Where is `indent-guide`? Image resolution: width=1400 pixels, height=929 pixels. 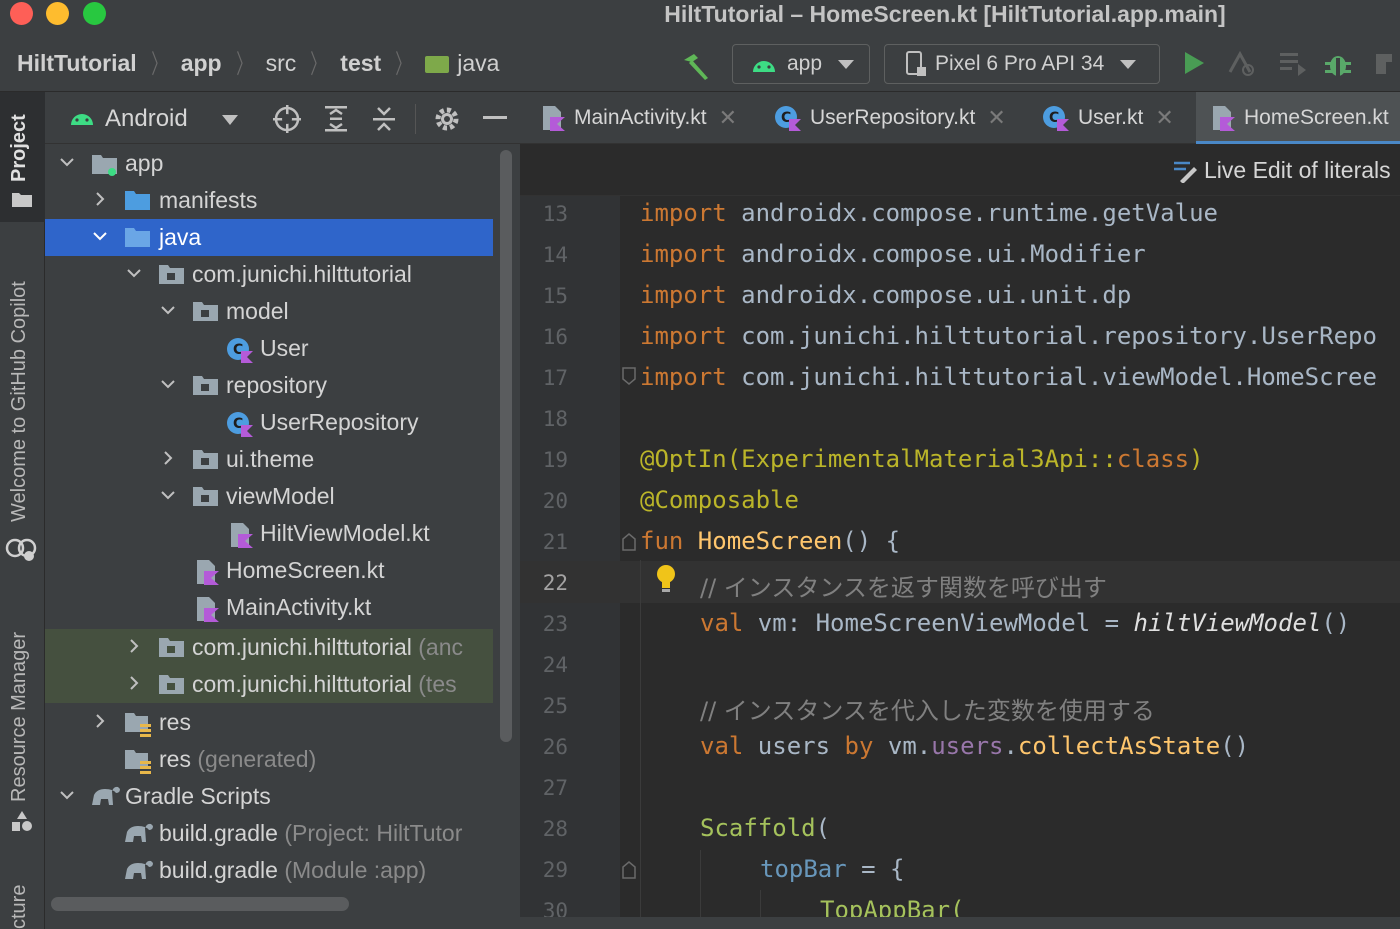
indent-guide is located at coordinates (700, 885).